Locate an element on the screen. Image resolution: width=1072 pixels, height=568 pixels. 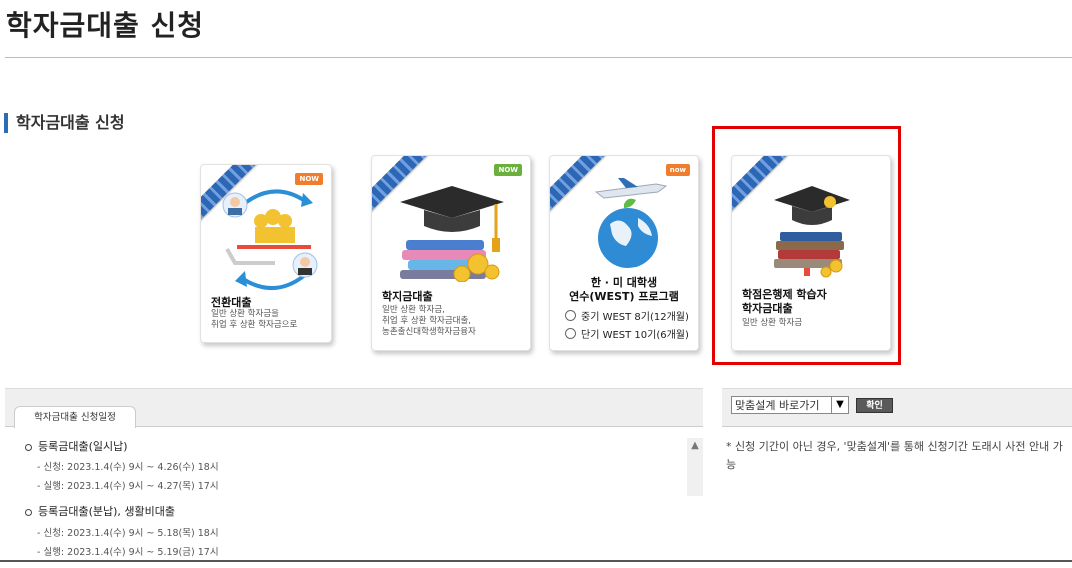
page-title: 학자금대출 신청 is located at coordinates (105, 25).